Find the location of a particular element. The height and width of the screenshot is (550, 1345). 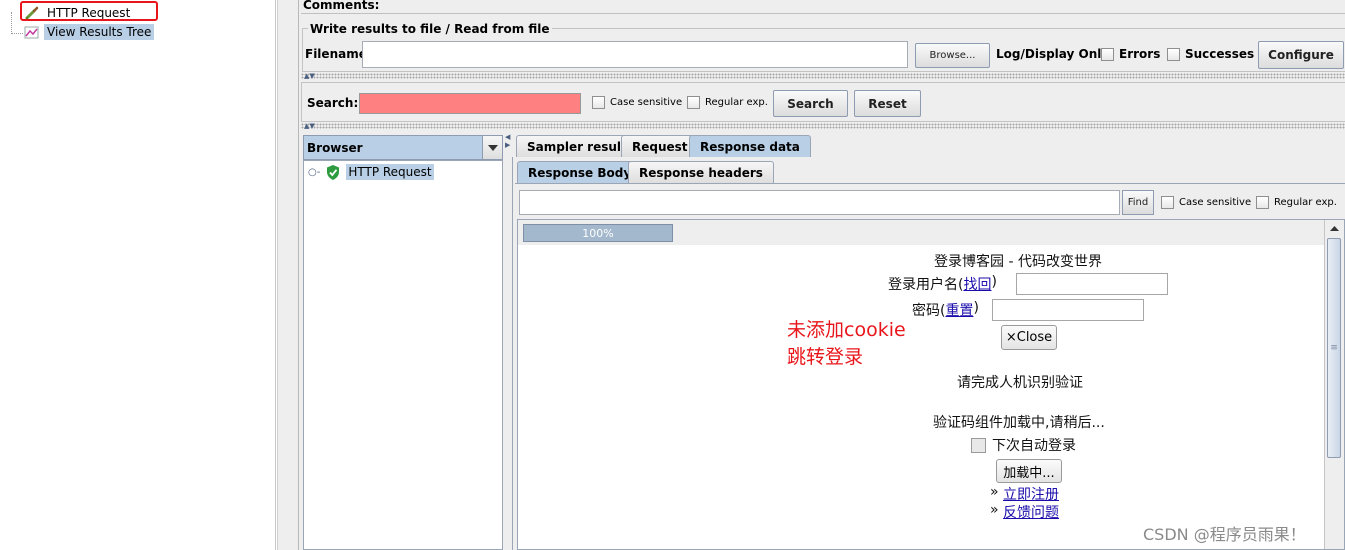

forgot-username-link: 找回 is located at coordinates (977, 284).